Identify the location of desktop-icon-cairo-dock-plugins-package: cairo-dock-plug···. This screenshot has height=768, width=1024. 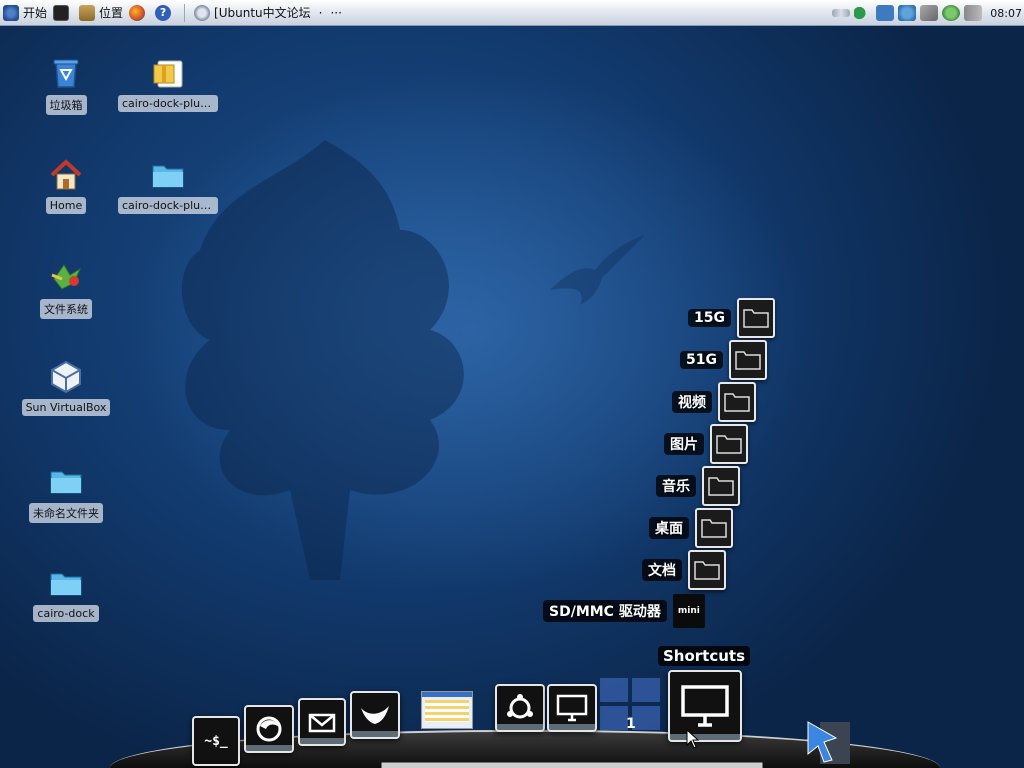
(168, 85).